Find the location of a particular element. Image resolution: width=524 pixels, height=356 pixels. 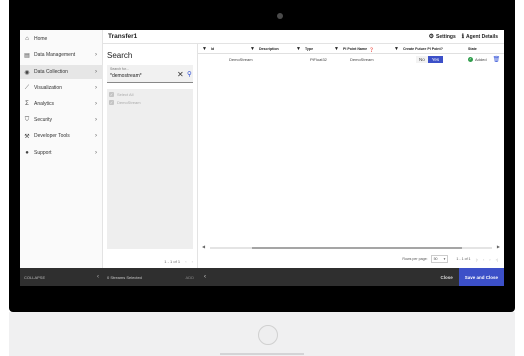

select-all-label: Select All is located at coordinates (125, 94).